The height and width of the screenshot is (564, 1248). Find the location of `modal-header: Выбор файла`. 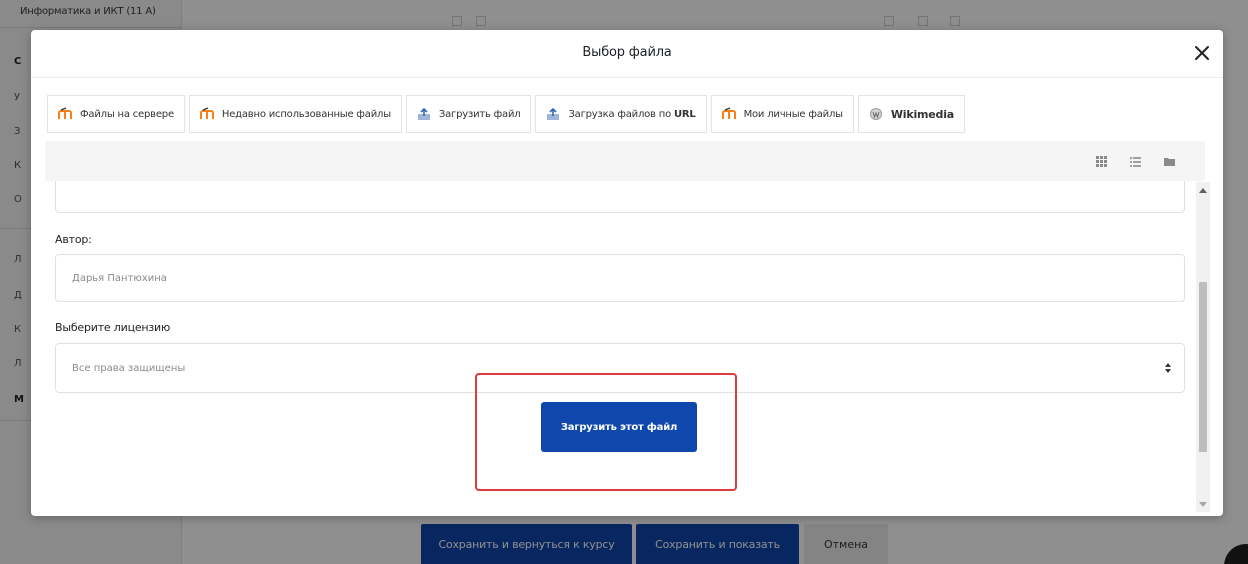

modal-header: Выбор файла is located at coordinates (627, 54).